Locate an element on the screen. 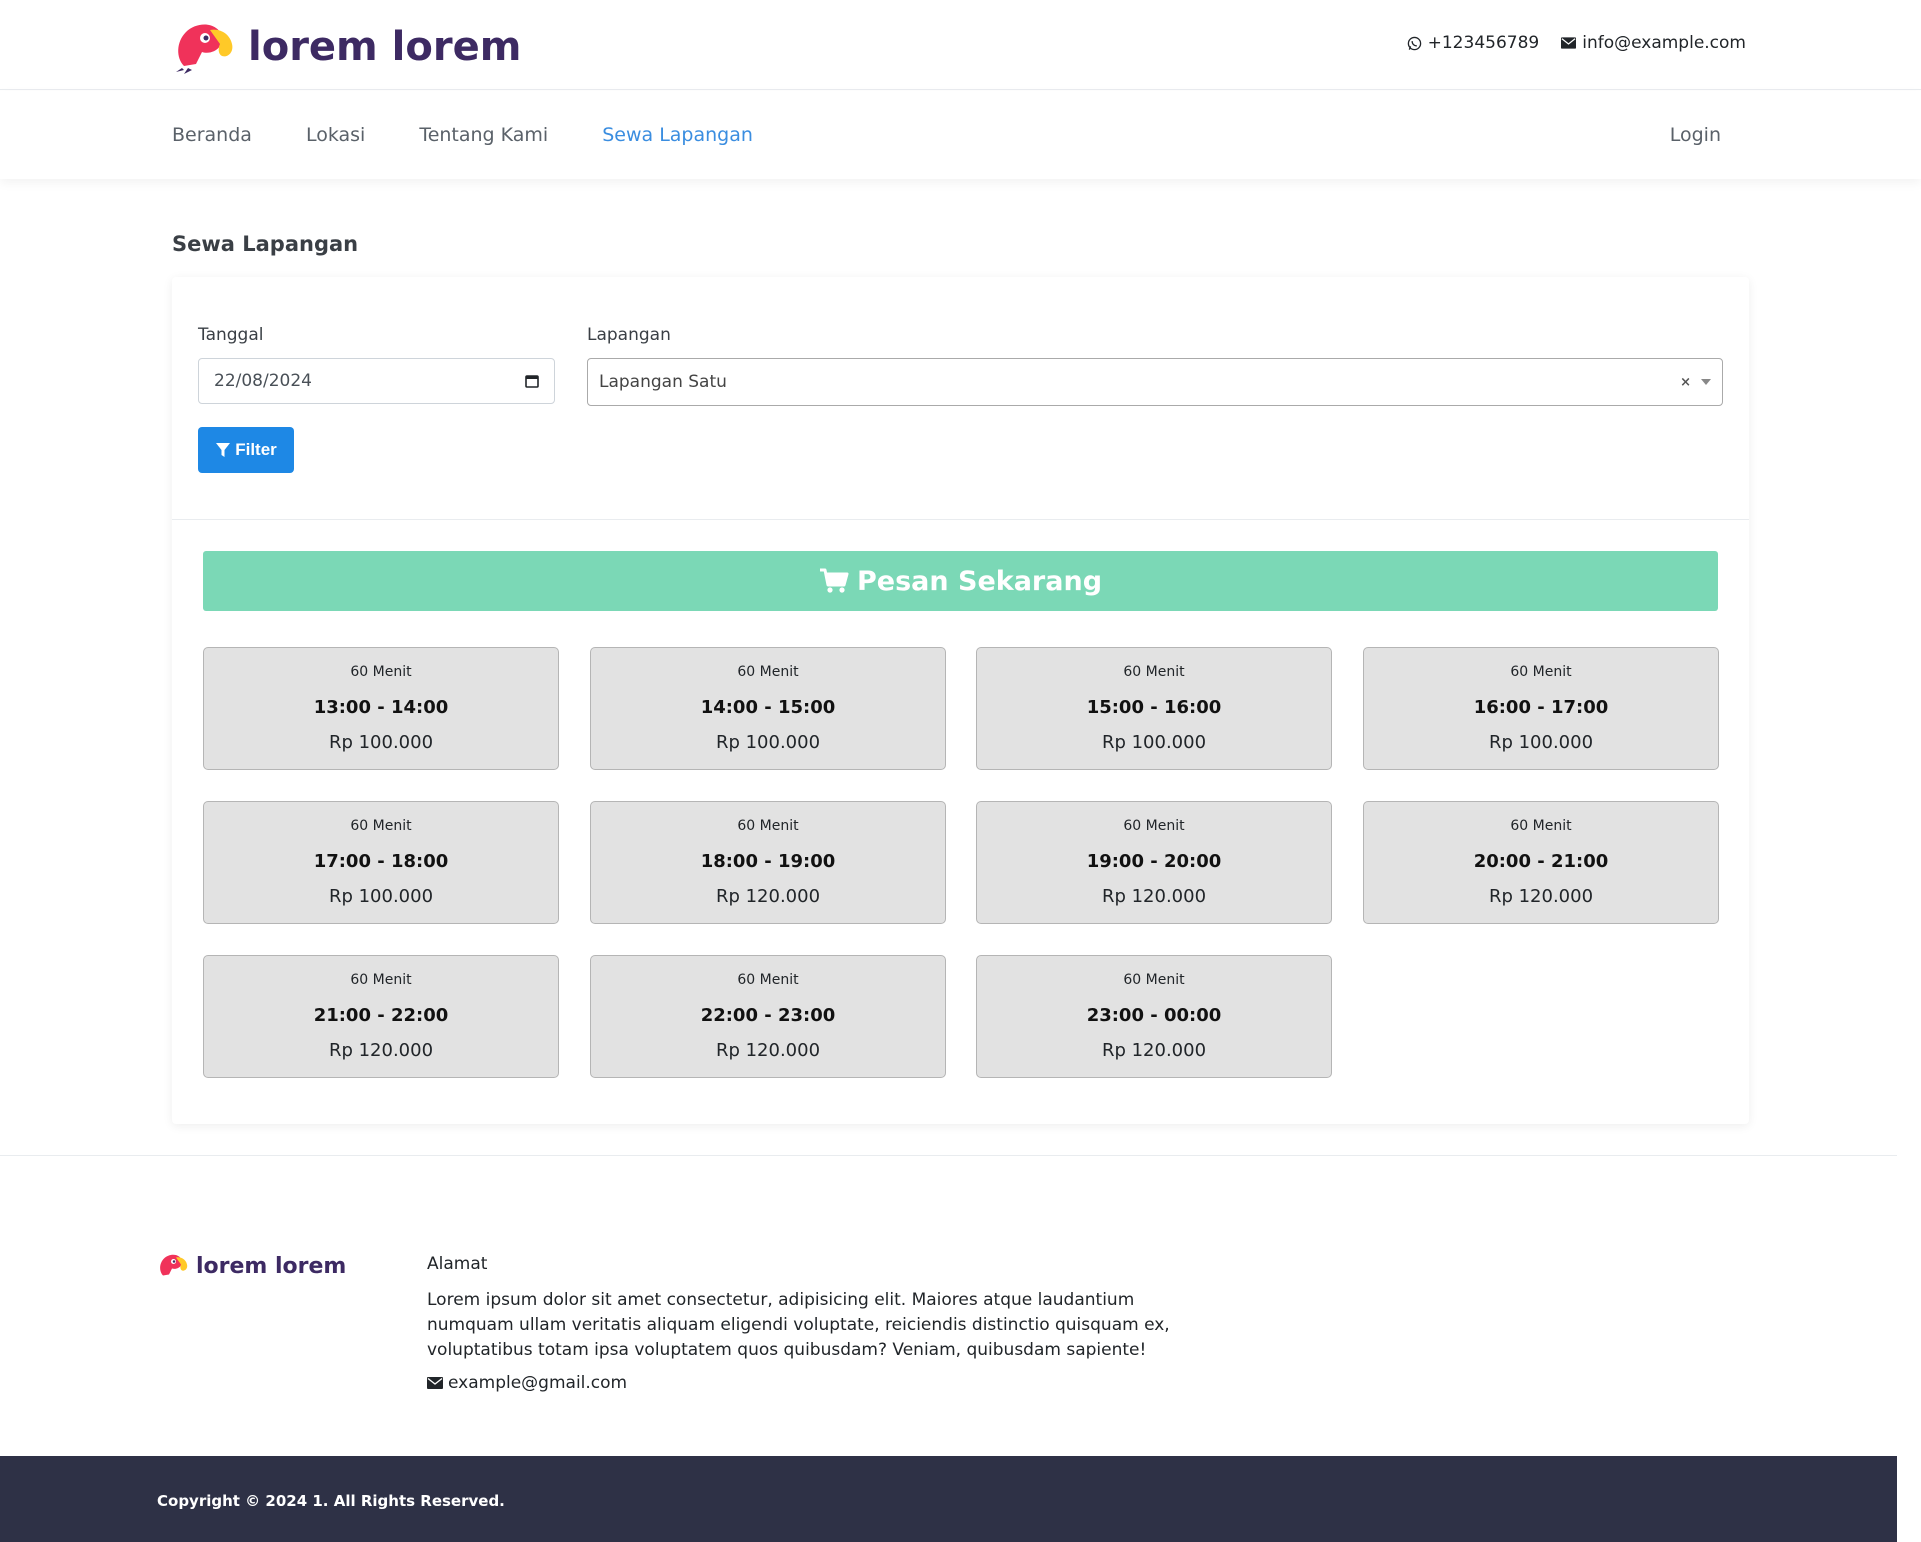  filter-button: Filter is located at coordinates (246, 450).